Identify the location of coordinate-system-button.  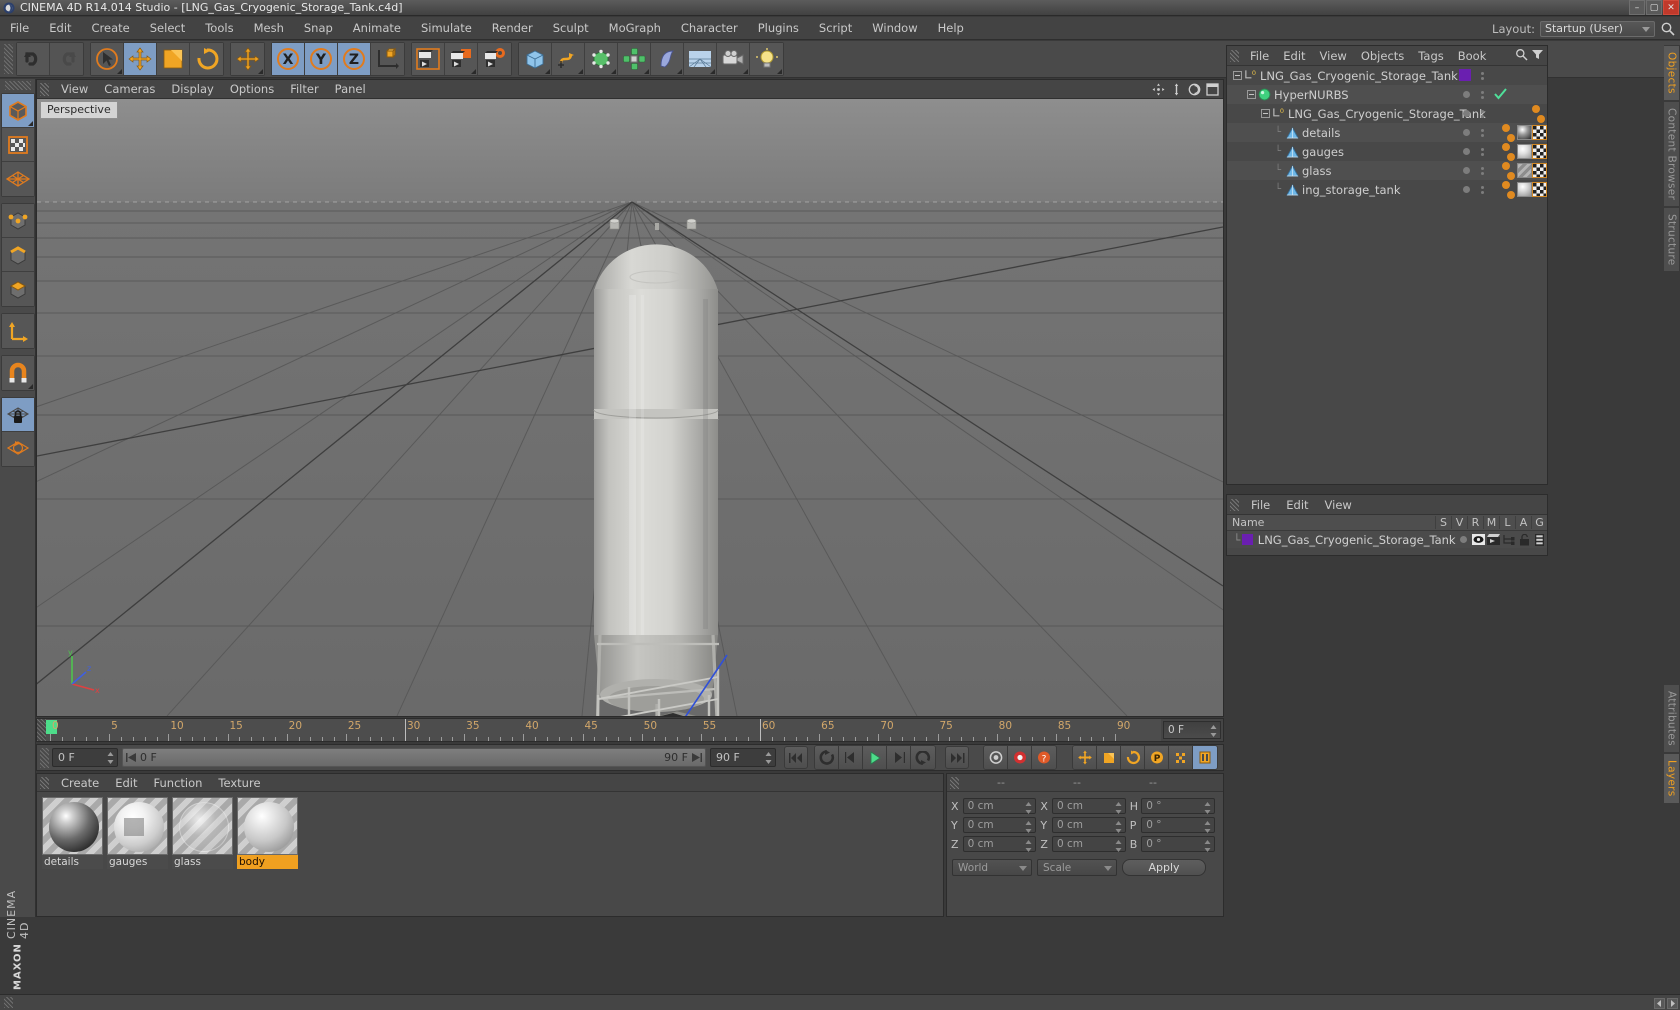
(387, 59).